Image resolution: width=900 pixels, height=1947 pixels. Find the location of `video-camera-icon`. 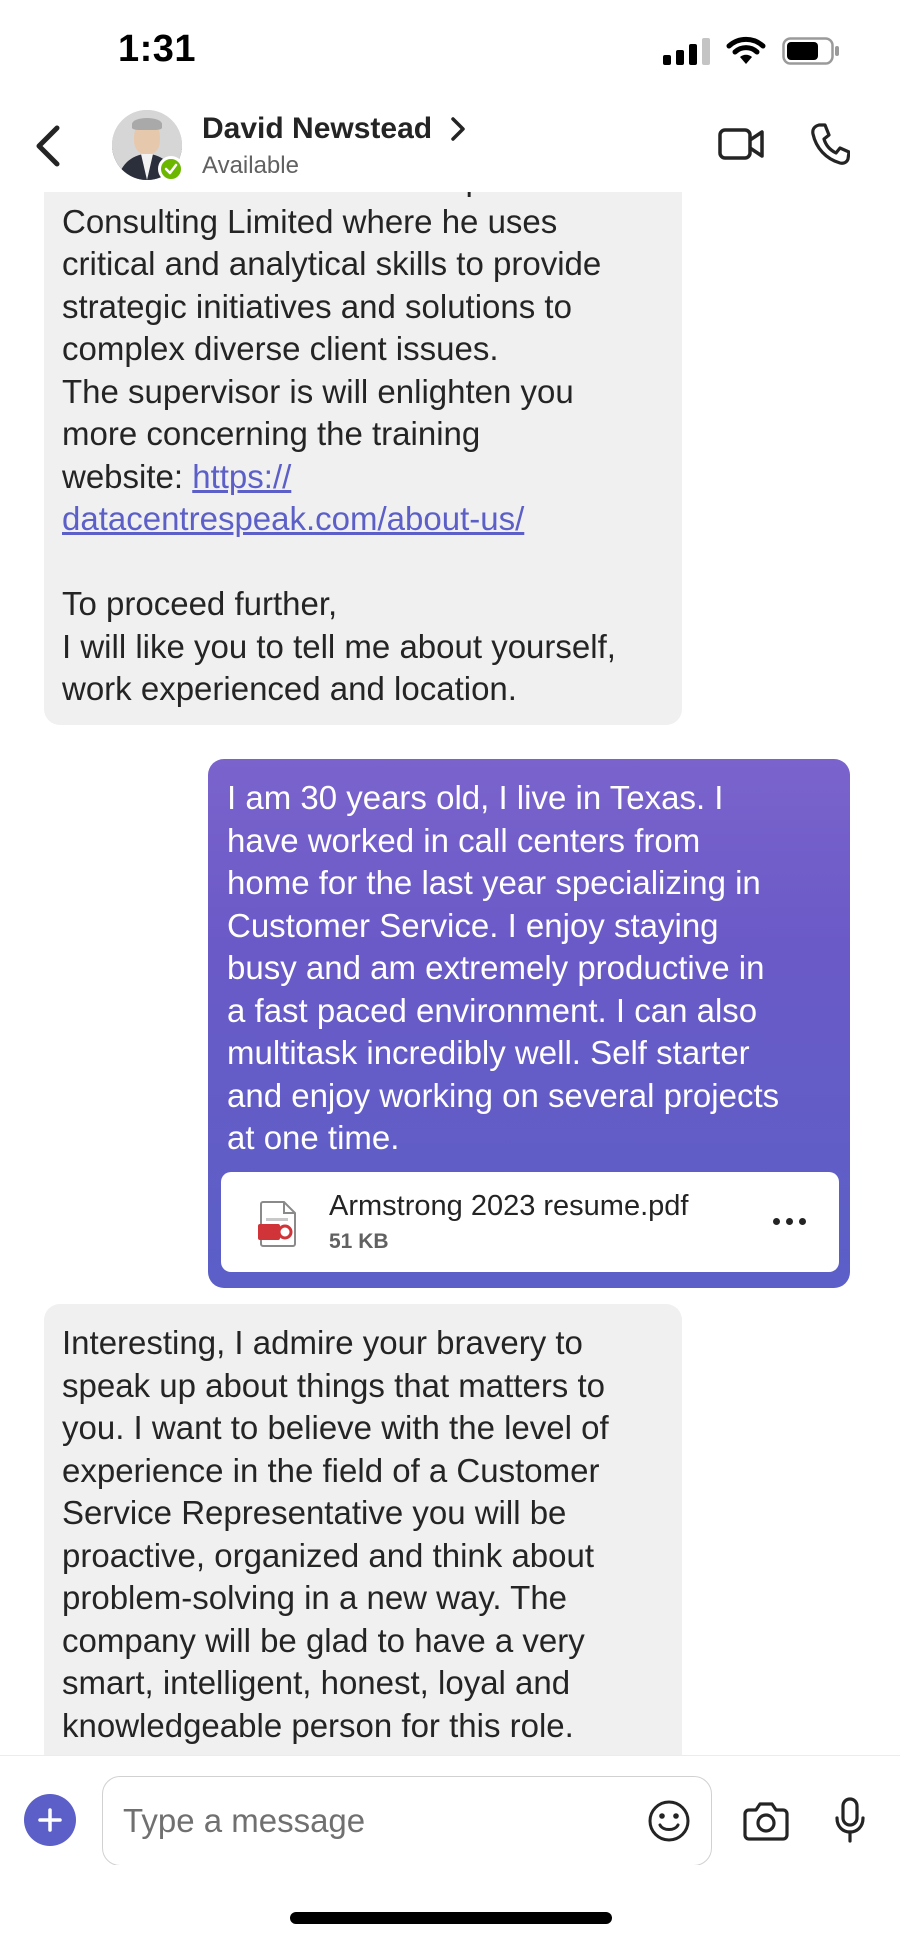

video-camera-icon is located at coordinates (741, 144).